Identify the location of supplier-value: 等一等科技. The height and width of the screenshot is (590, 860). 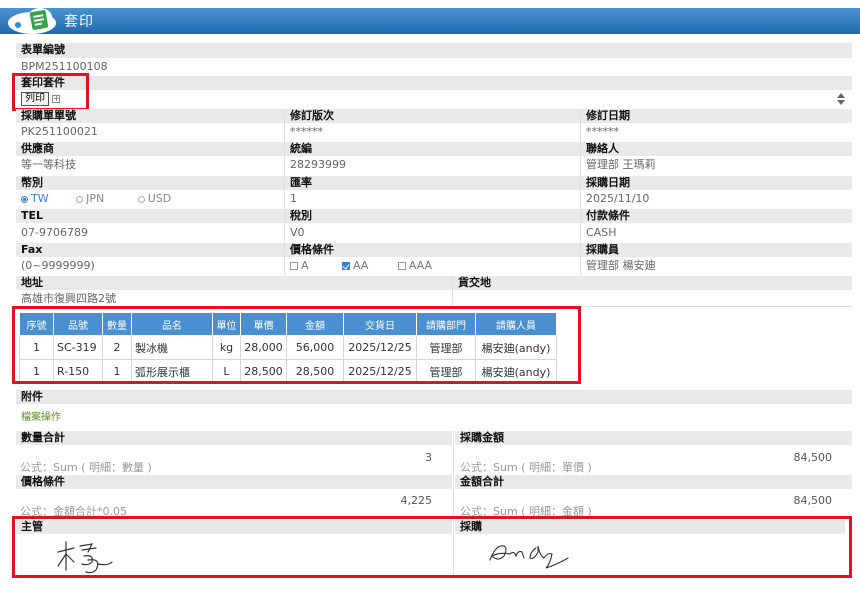
(48, 164).